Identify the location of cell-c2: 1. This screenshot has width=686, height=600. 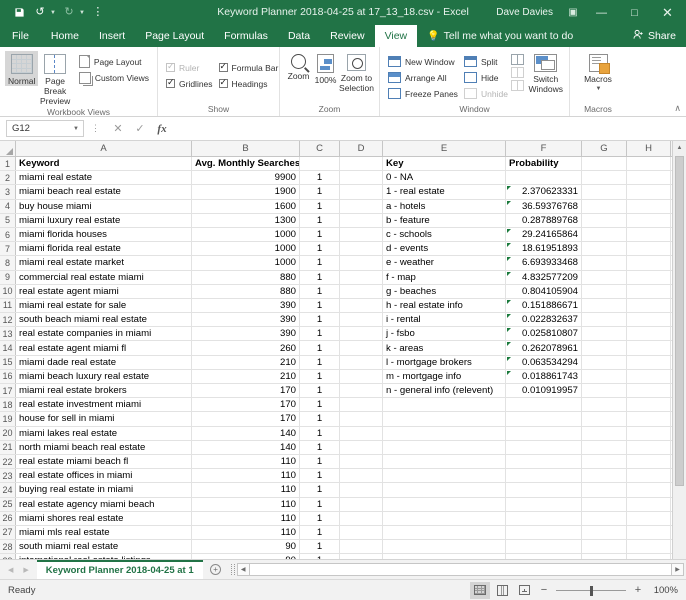
(320, 178).